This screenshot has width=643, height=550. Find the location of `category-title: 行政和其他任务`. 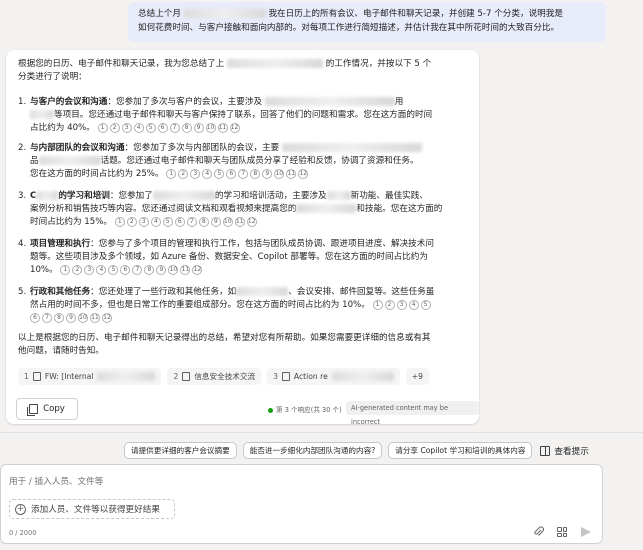

category-title: 行政和其他任务 is located at coordinates (60, 292).